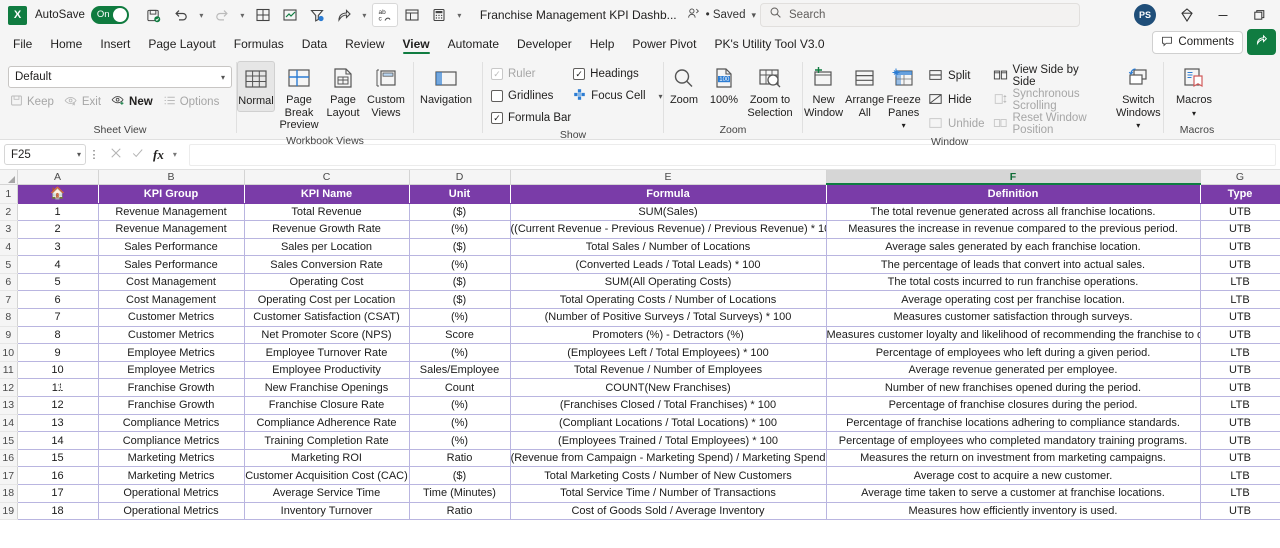  What do you see at coordinates (32, 102) in the screenshot?
I see `keep-sheet-view-button: Keep` at bounding box center [32, 102].